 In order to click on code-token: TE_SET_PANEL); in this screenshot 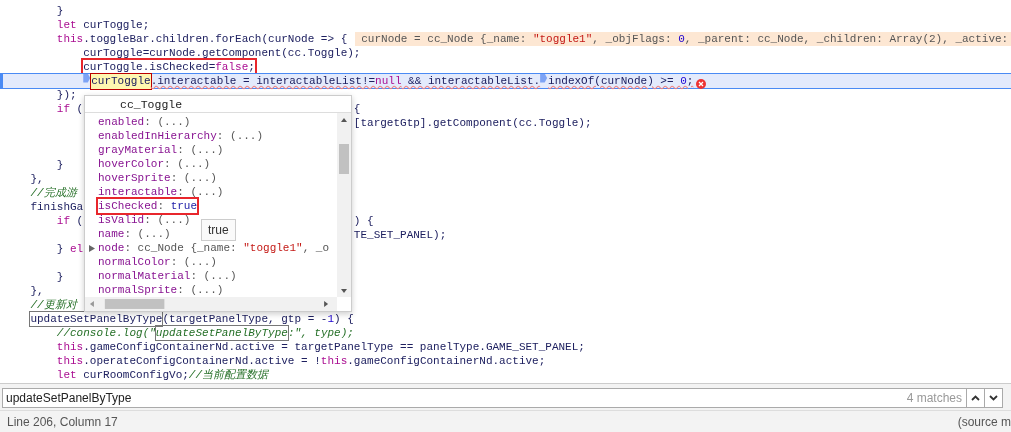, I will do `click(400, 235)`.